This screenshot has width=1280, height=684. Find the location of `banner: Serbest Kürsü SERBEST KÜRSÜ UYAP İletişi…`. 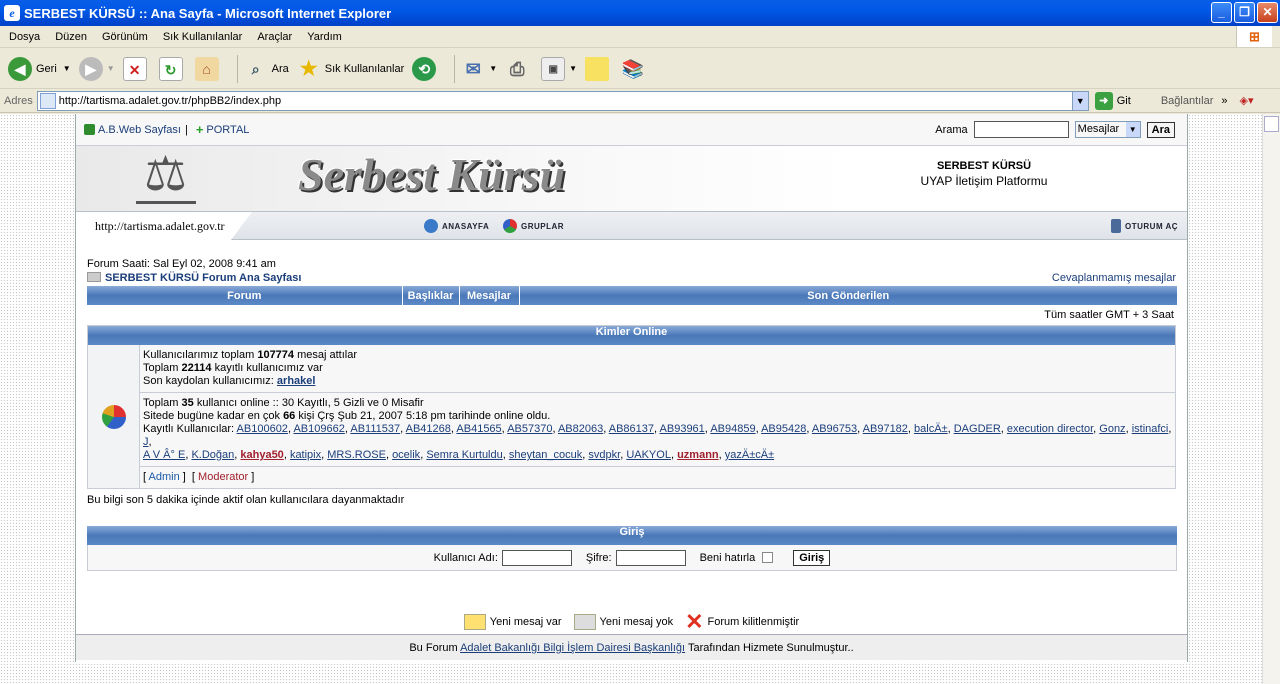

banner: Serbest Kürsü SERBEST KÜRSÜ UYAP İletişi… is located at coordinates (631, 179).